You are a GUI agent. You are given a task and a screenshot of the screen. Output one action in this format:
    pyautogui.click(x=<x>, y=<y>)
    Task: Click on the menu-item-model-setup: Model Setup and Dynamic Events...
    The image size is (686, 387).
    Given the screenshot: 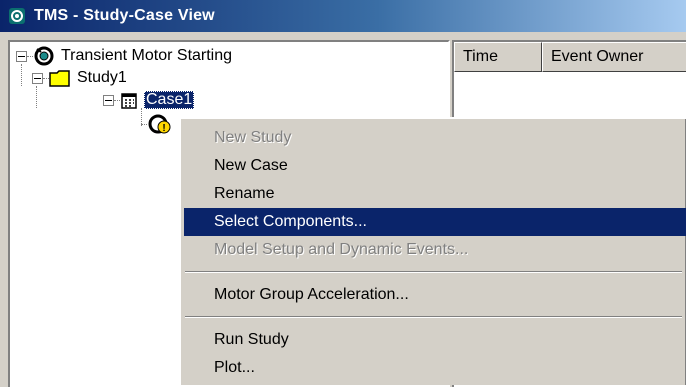 What is the action you would take?
    pyautogui.click(x=435, y=250)
    